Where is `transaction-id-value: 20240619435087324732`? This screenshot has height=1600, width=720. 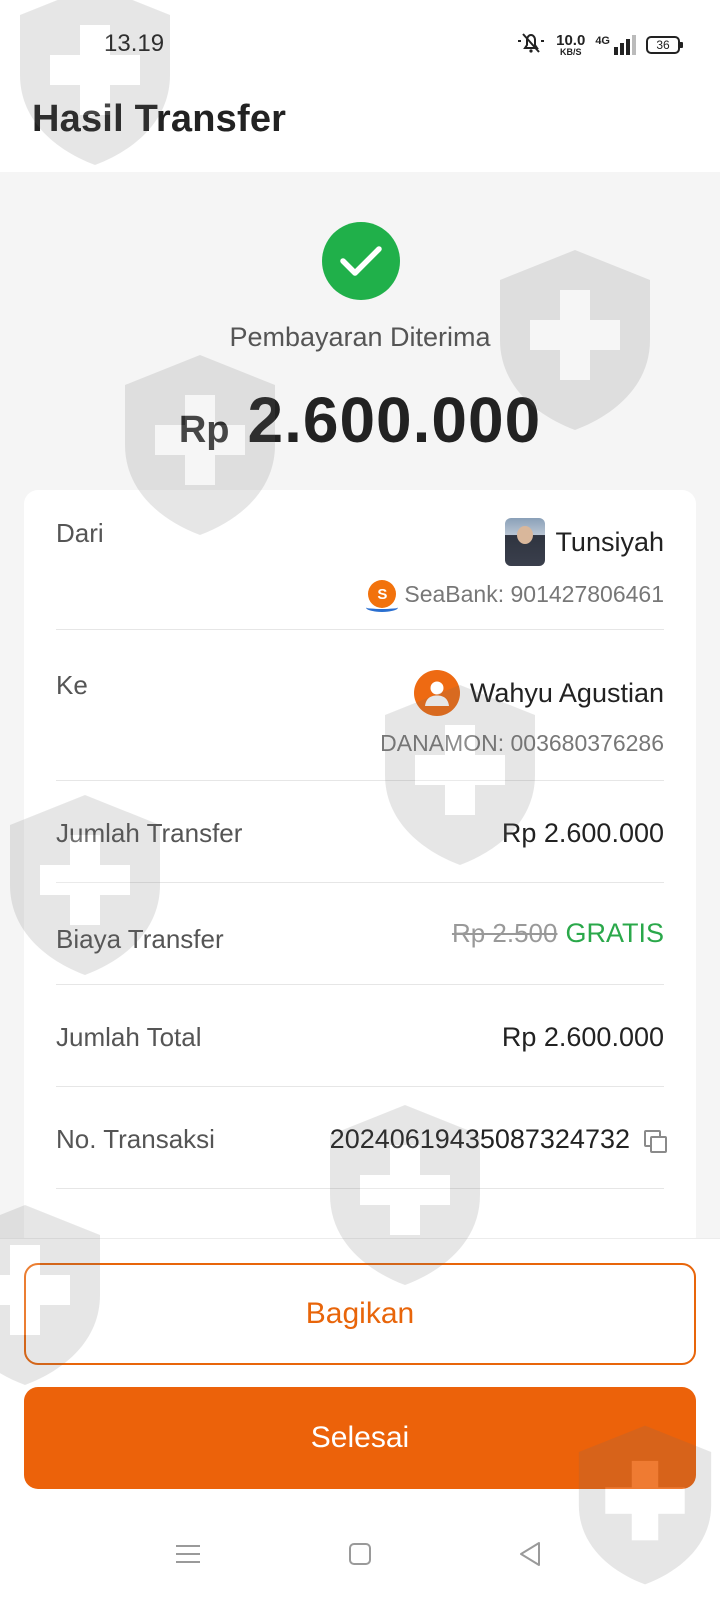 transaction-id-value: 20240619435087324732 is located at coordinates (479, 1139).